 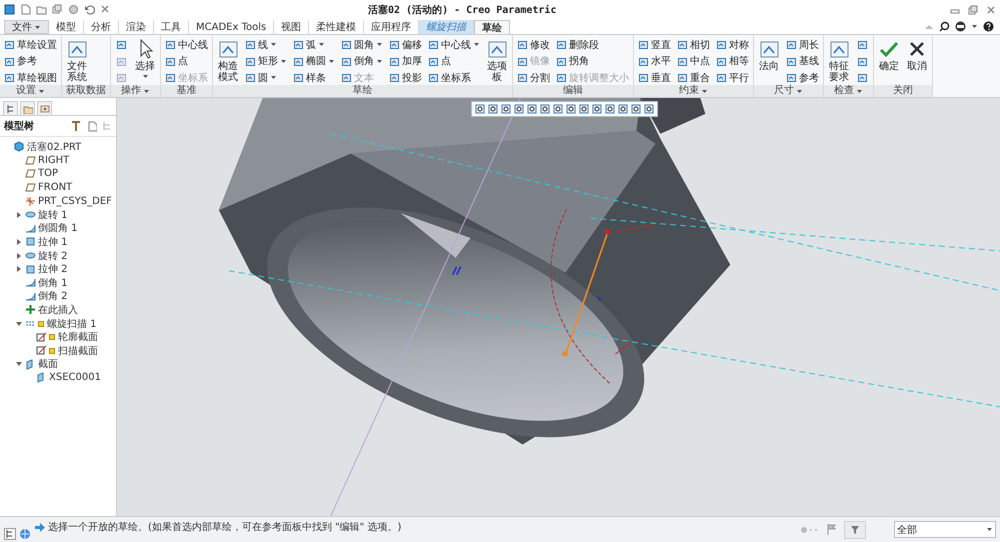 What do you see at coordinates (73, 9) in the screenshot?
I see `circle-icon` at bounding box center [73, 9].